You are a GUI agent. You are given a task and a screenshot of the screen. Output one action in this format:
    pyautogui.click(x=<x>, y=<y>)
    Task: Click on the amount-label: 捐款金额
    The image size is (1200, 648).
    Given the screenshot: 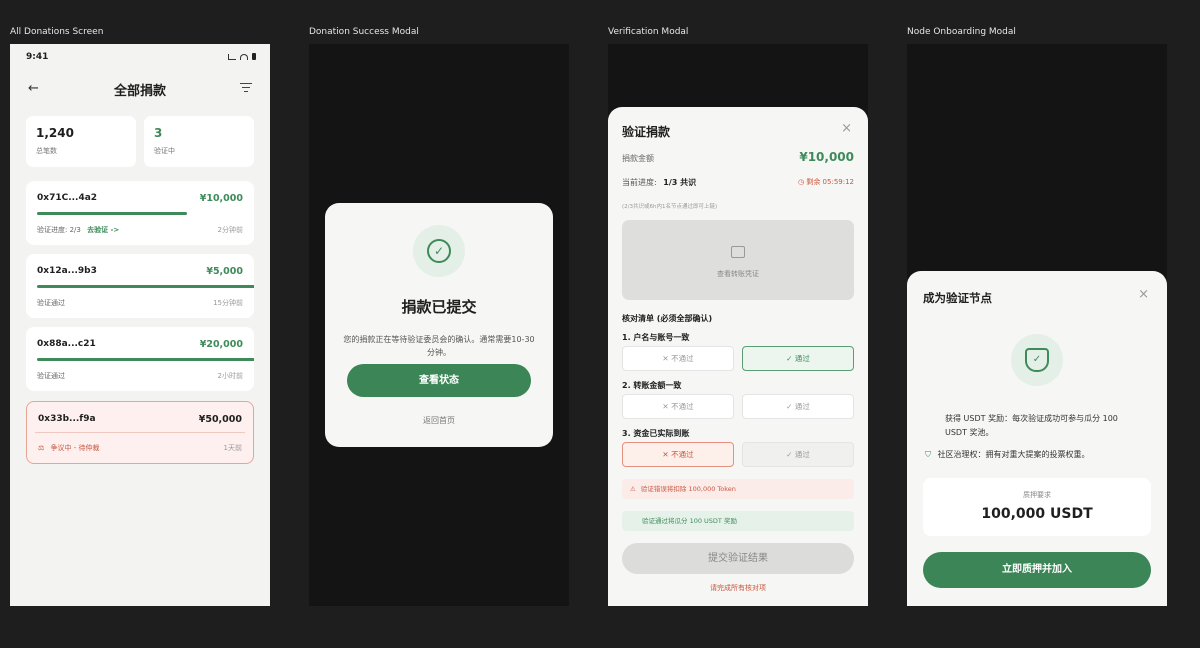 What is the action you would take?
    pyautogui.click(x=638, y=158)
    